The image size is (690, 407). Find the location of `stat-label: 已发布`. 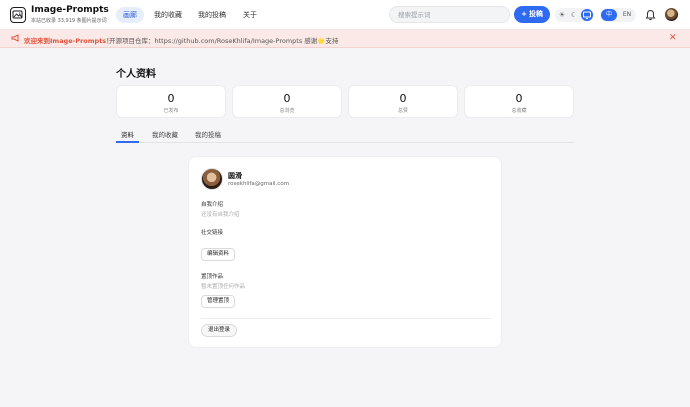

stat-label: 已发布 is located at coordinates (171, 111).